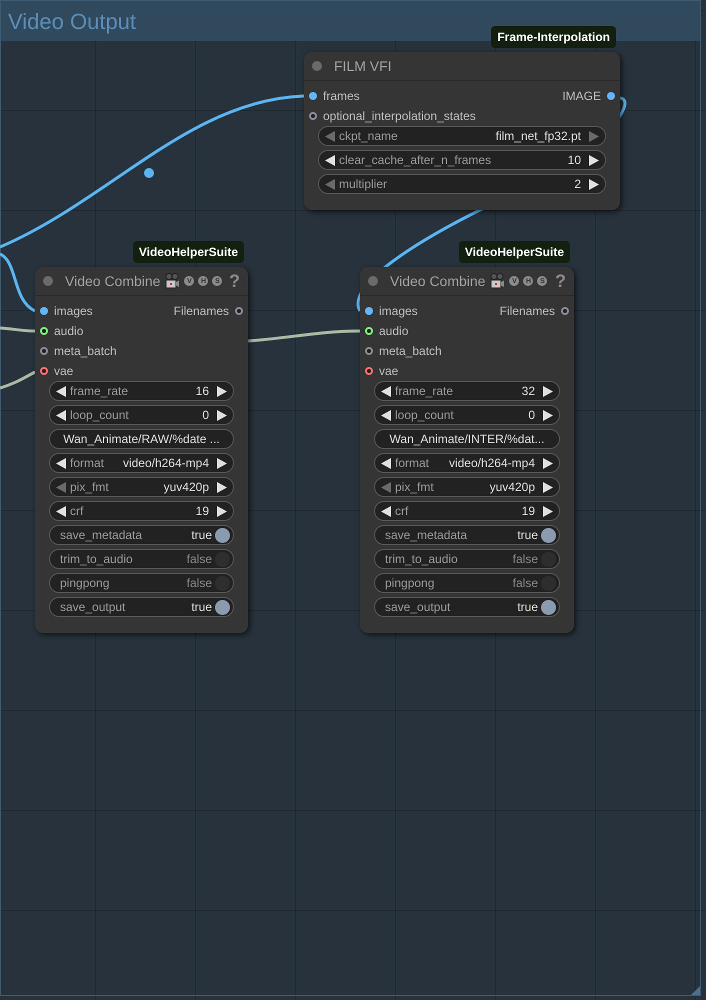  I want to click on slot-label: Filenames, so click(201, 311).